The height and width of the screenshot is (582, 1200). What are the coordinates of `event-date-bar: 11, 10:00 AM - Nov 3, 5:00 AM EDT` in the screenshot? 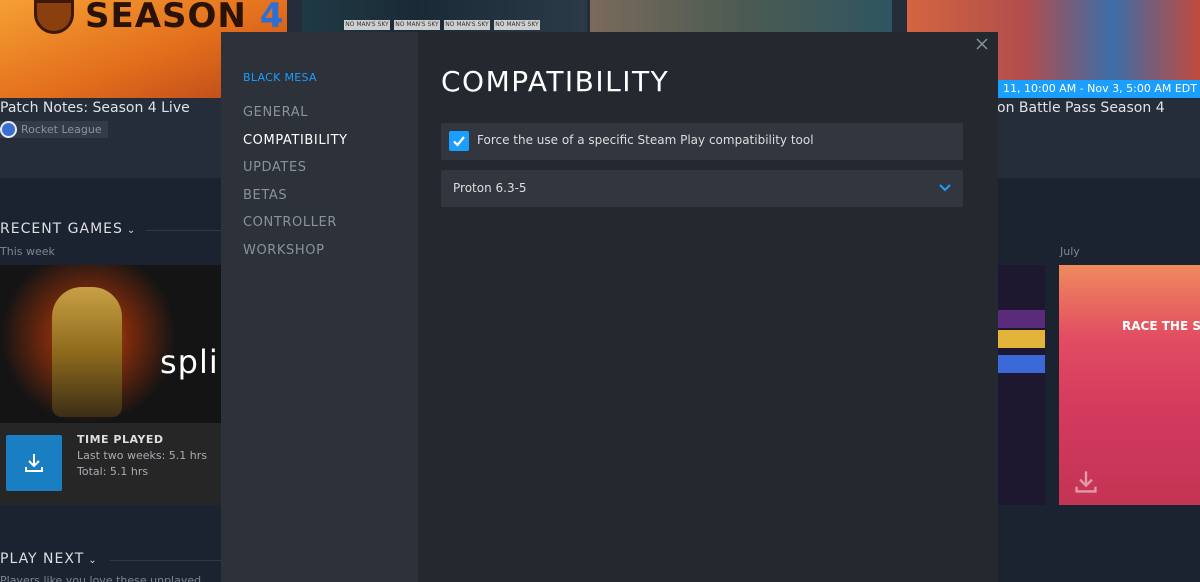 It's located at (1098, 89).